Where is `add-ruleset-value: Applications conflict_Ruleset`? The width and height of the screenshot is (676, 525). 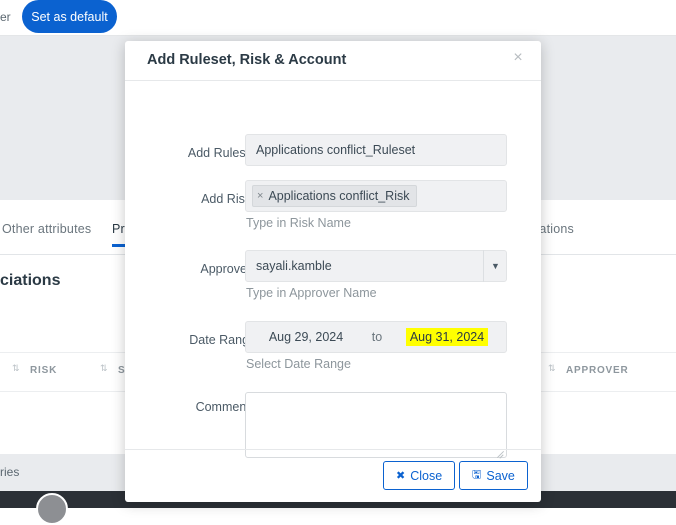
add-ruleset-value: Applications conflict_Ruleset is located at coordinates (336, 150).